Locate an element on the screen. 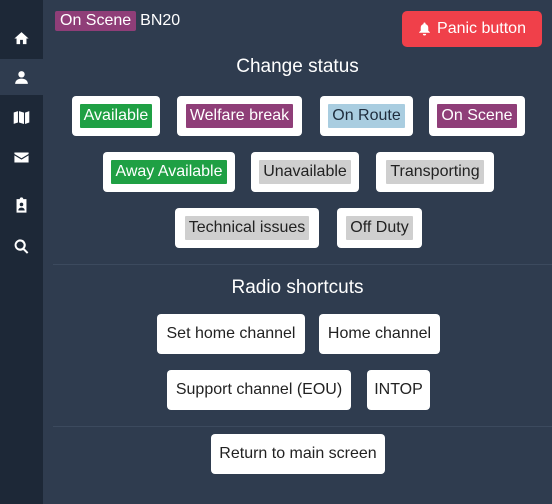 Image resolution: width=552 pixels, height=504 pixels. status-chip: Available is located at coordinates (116, 116).